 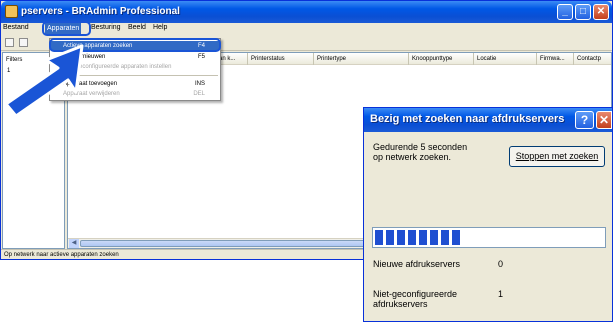 What do you see at coordinates (592, 59) in the screenshot?
I see `column-contact: Contactp` at bounding box center [592, 59].